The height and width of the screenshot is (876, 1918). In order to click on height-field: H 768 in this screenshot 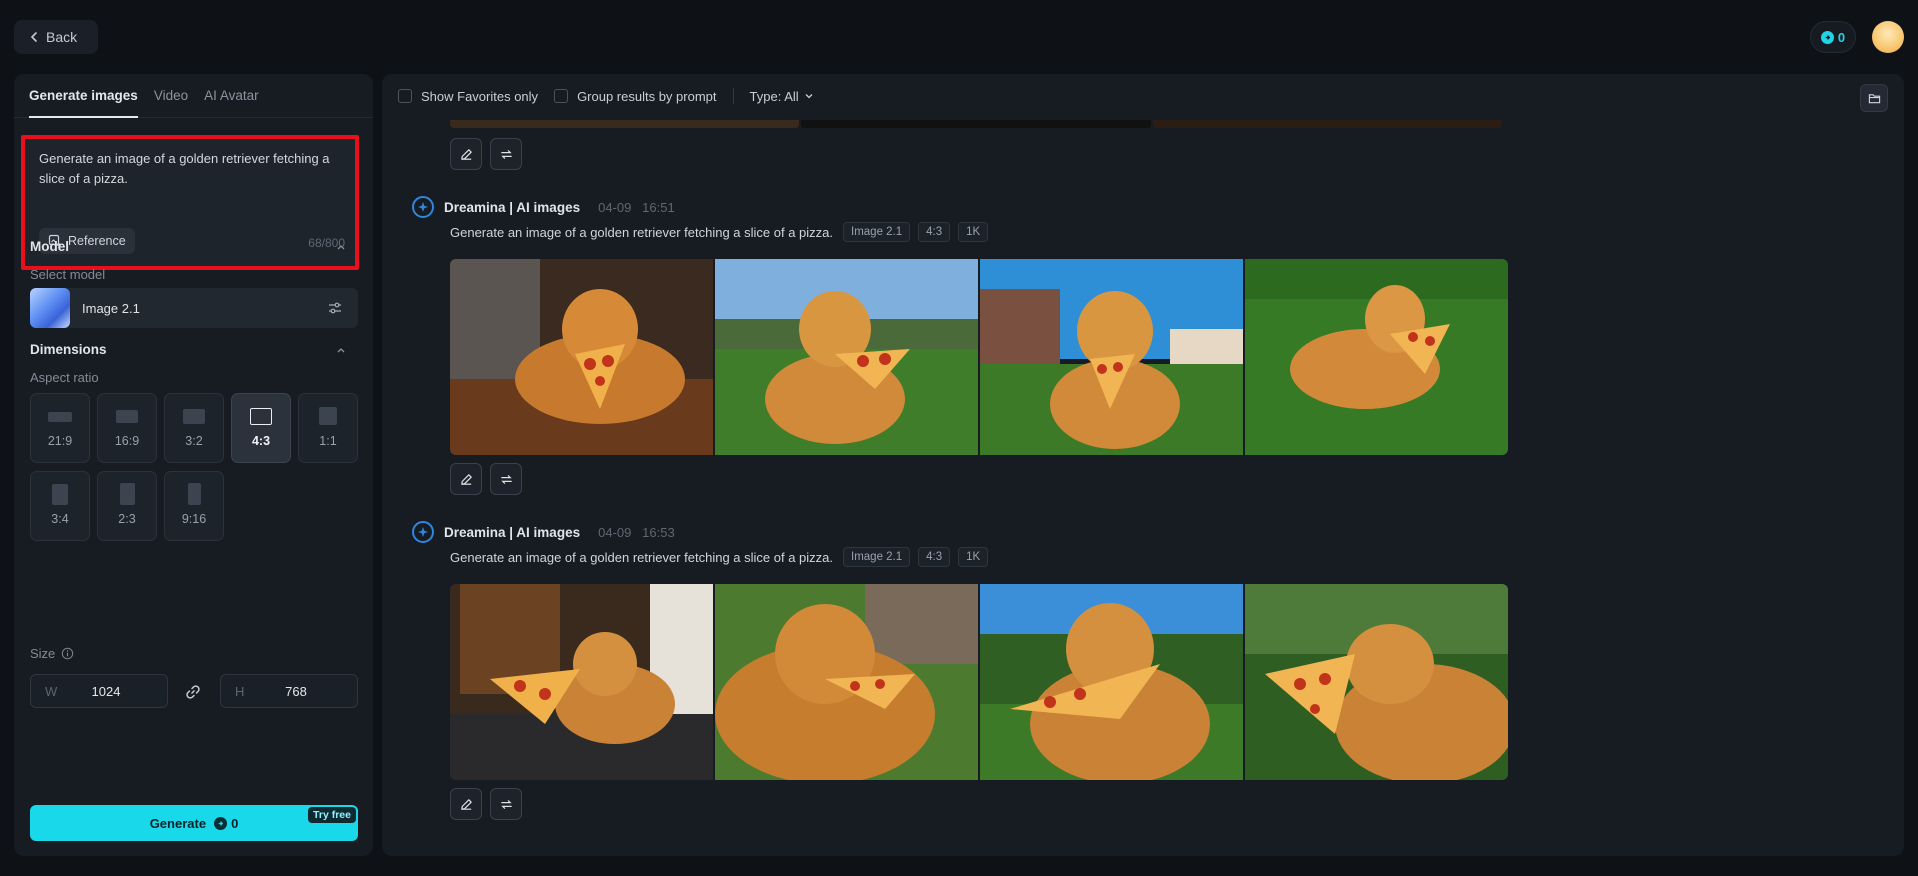, I will do `click(289, 691)`.